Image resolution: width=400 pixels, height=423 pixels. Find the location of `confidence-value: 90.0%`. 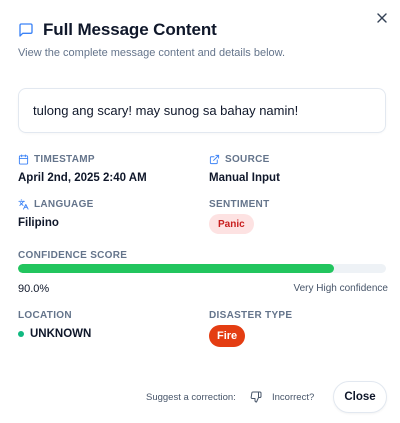

confidence-value: 90.0% is located at coordinates (34, 289).